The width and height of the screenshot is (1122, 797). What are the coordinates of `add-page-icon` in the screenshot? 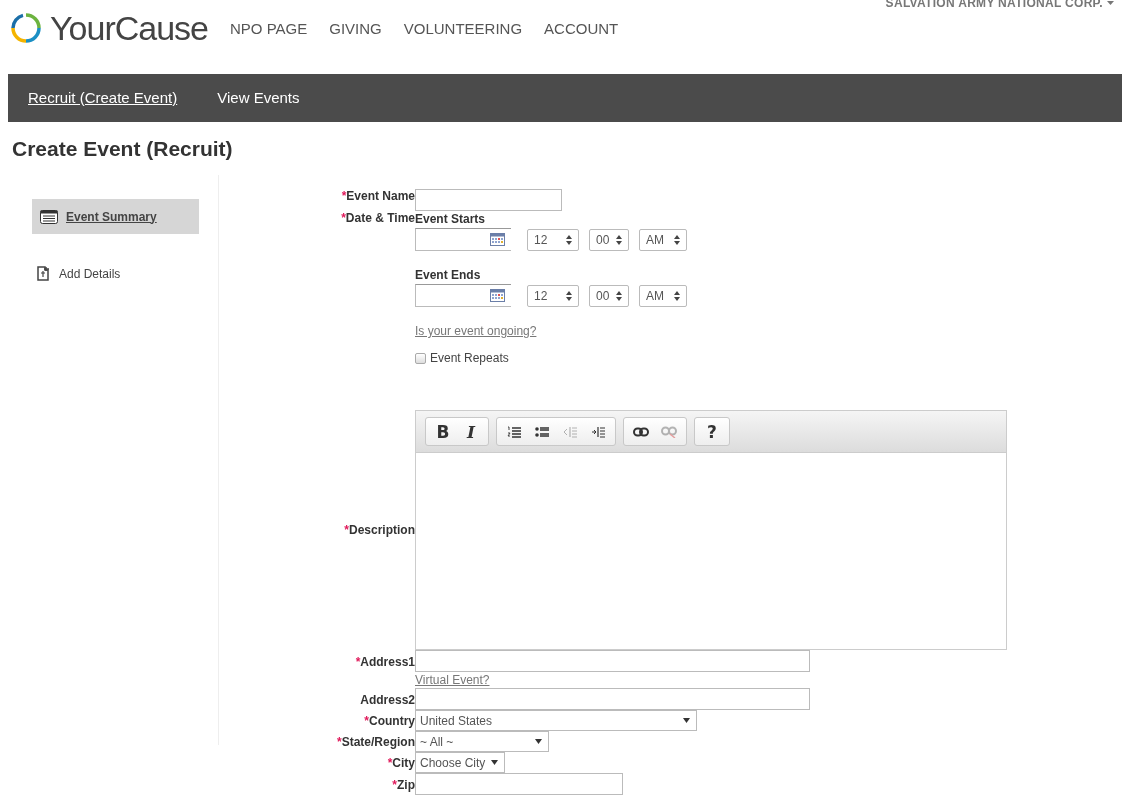 It's located at (44, 273).